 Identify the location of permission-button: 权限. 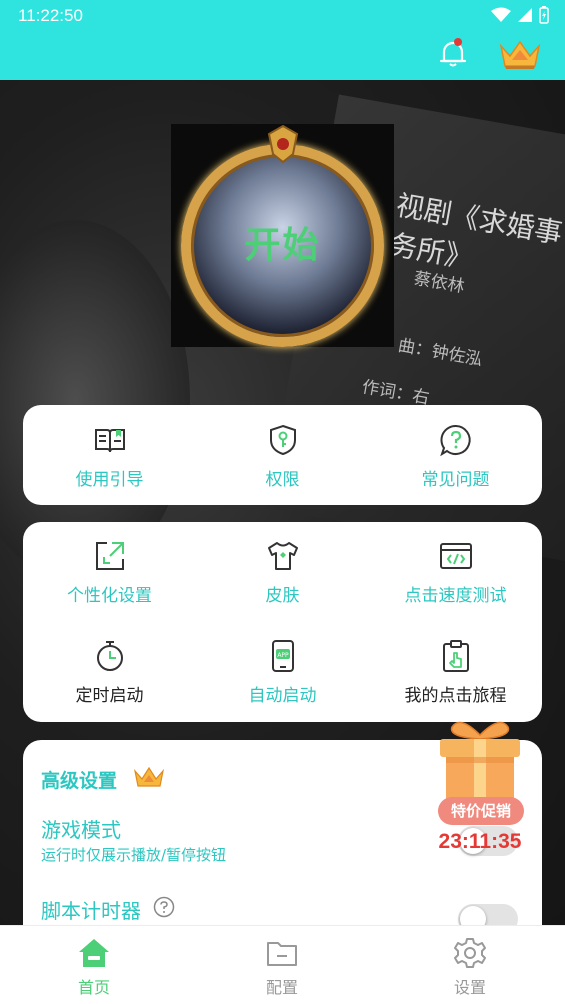
(282, 456).